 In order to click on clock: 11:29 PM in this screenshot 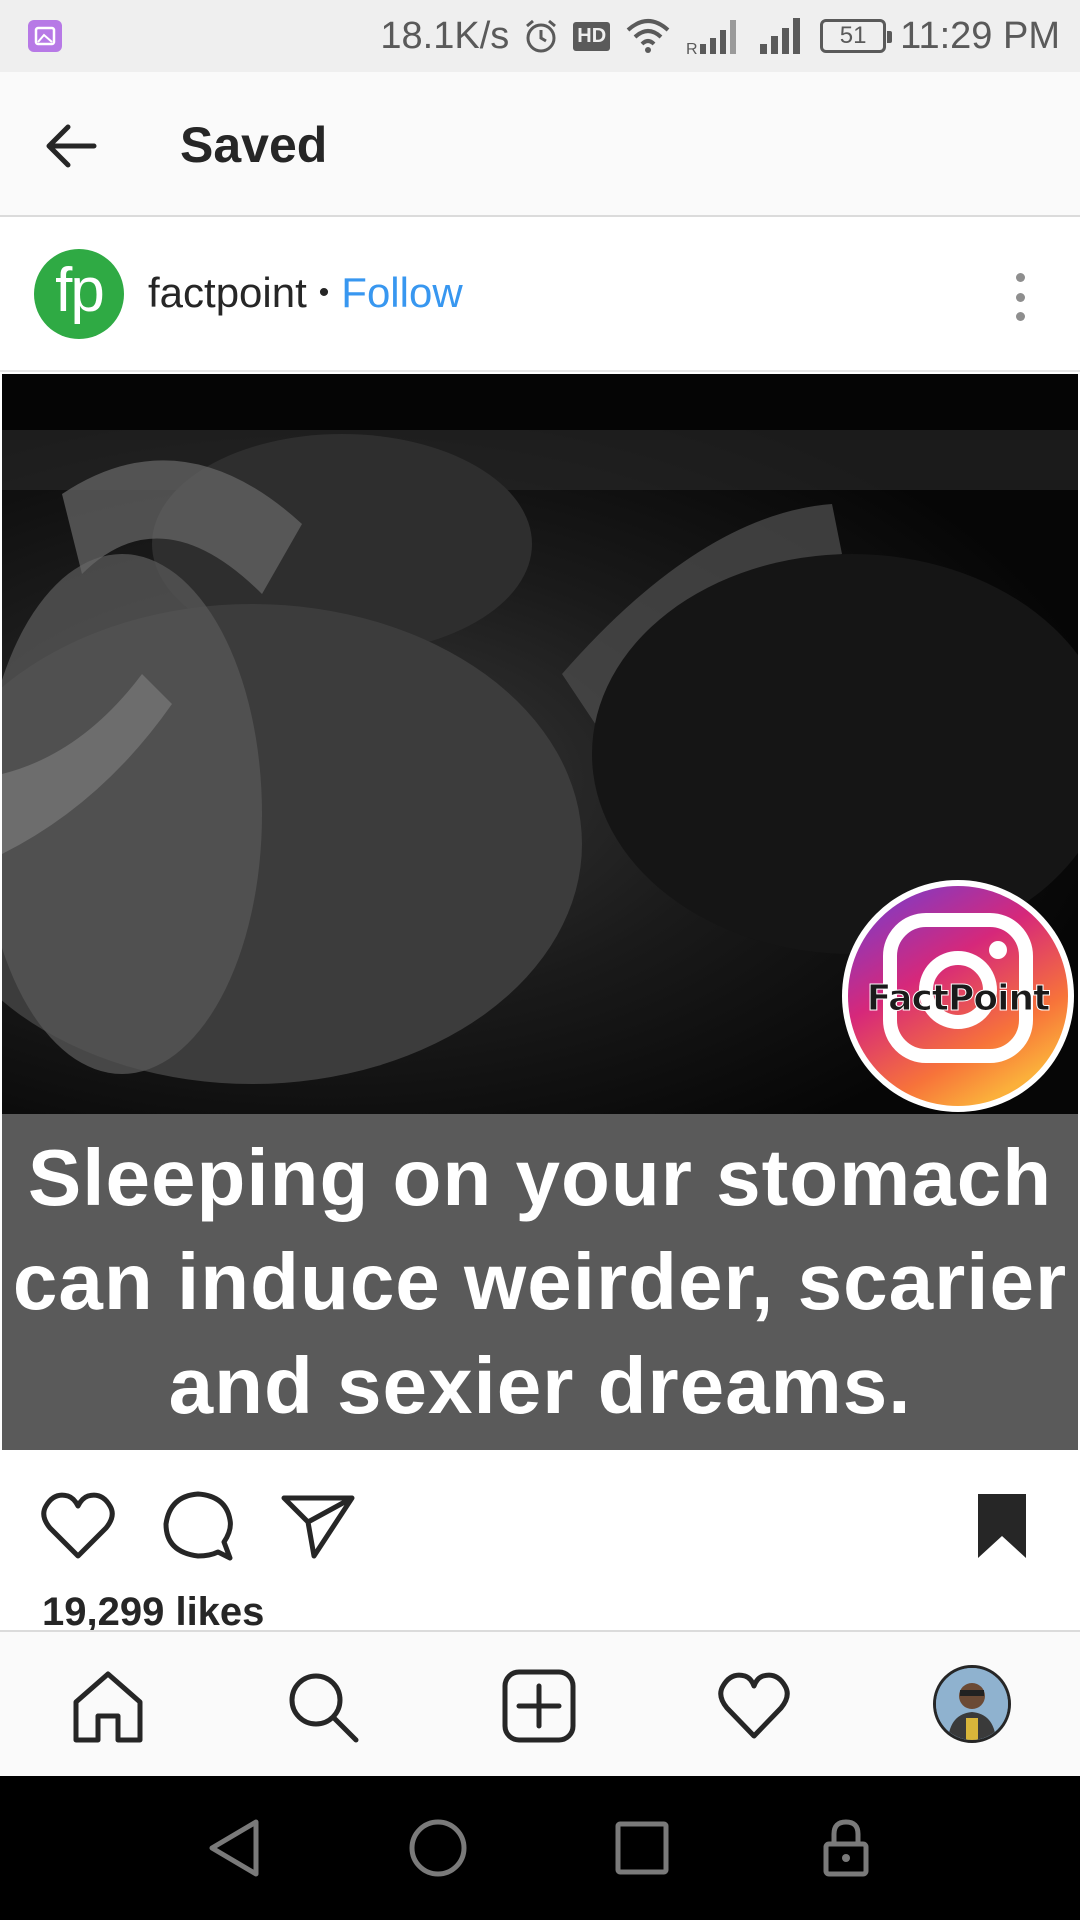, I will do `click(980, 35)`.